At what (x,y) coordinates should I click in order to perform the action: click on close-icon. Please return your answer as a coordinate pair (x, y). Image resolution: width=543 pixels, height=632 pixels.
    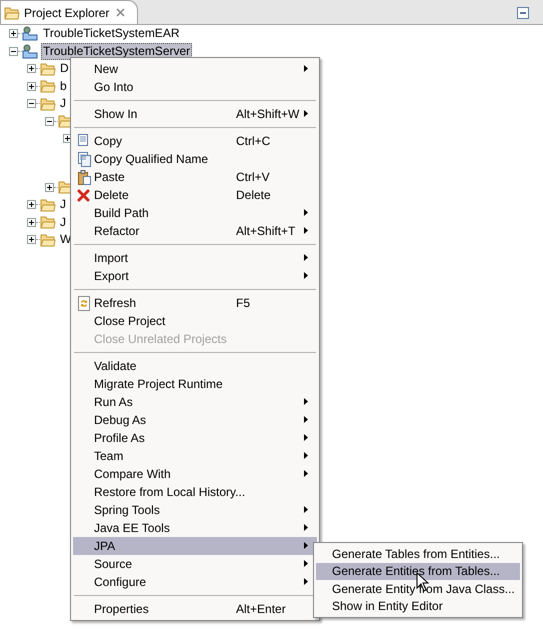
    Looking at the image, I should click on (121, 12).